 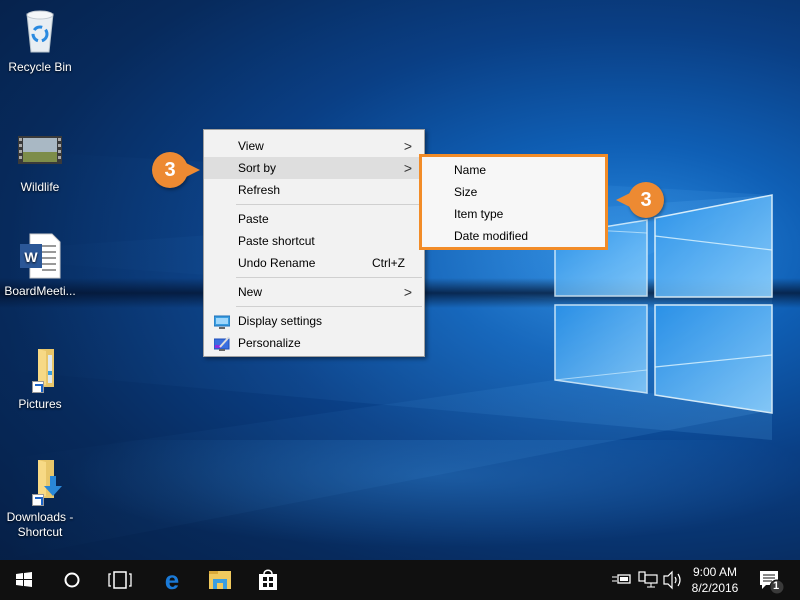 I want to click on menu-item-label: Display settings, so click(x=280, y=321).